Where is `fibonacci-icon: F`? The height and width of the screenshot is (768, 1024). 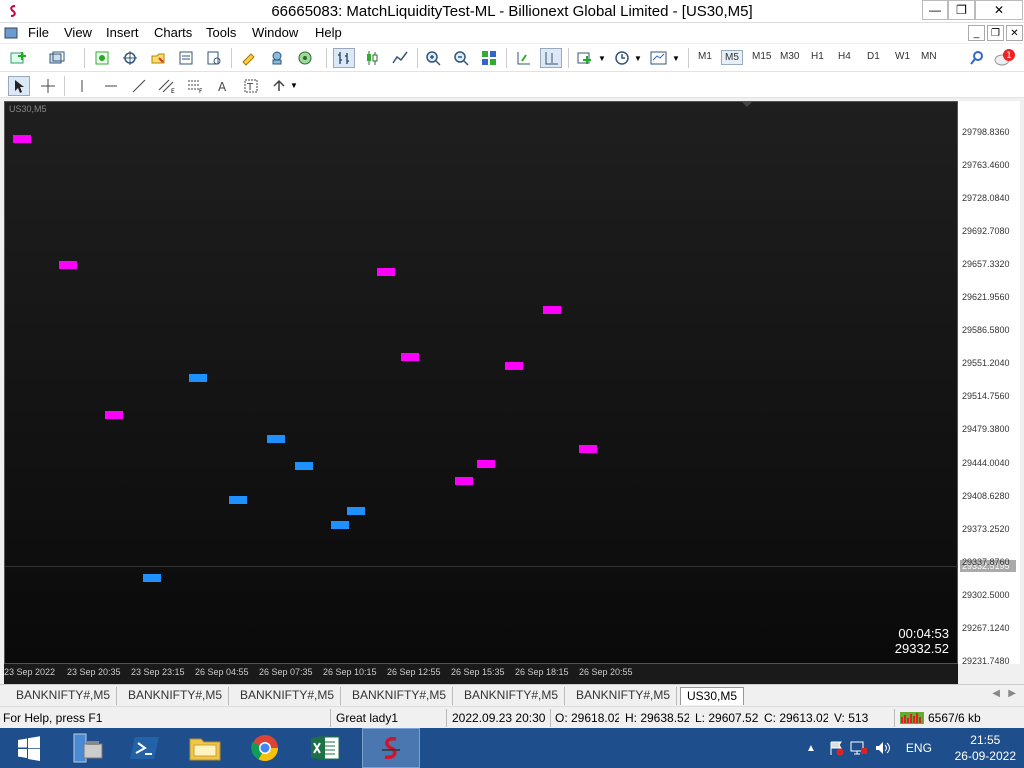 fibonacci-icon: F is located at coordinates (195, 86).